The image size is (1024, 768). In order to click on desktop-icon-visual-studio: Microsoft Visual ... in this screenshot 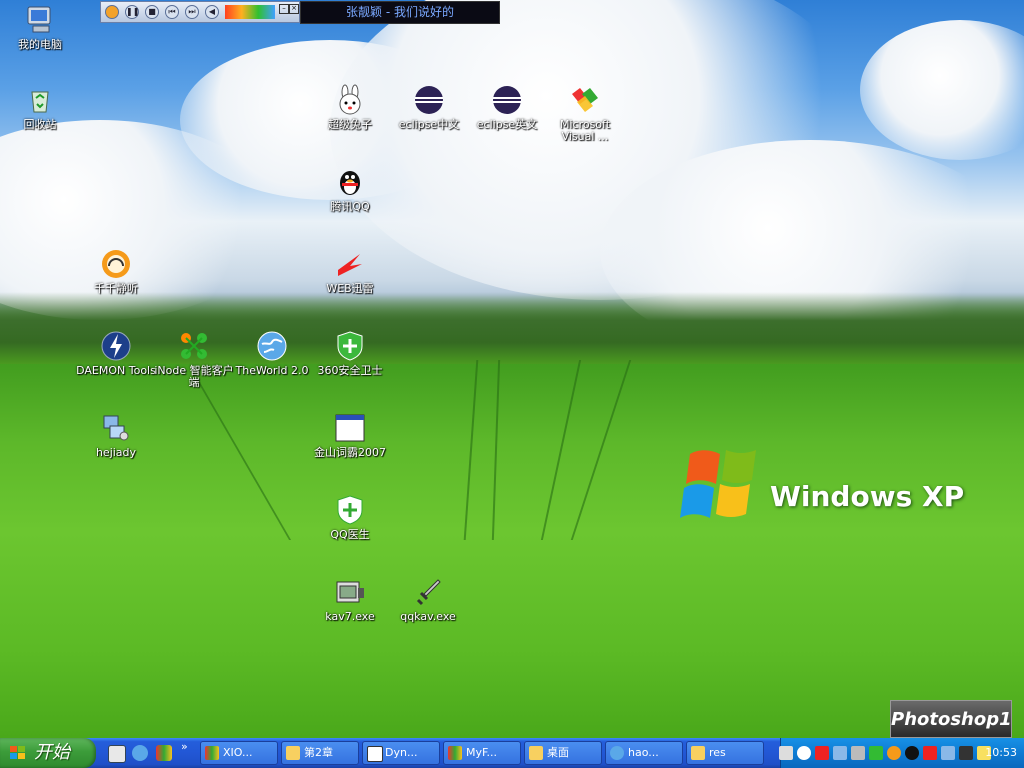, I will do `click(585, 113)`.